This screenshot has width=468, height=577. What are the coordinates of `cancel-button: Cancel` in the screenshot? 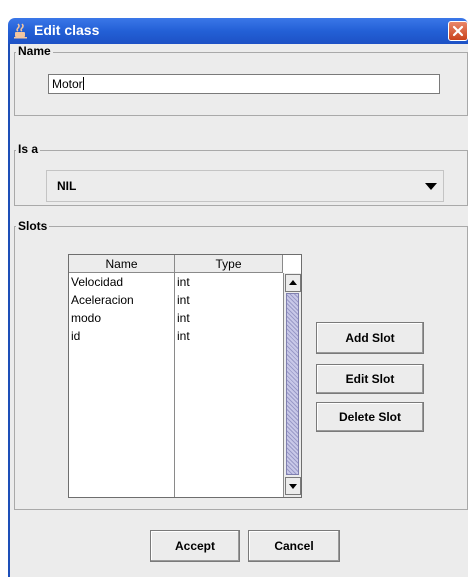 It's located at (294, 546).